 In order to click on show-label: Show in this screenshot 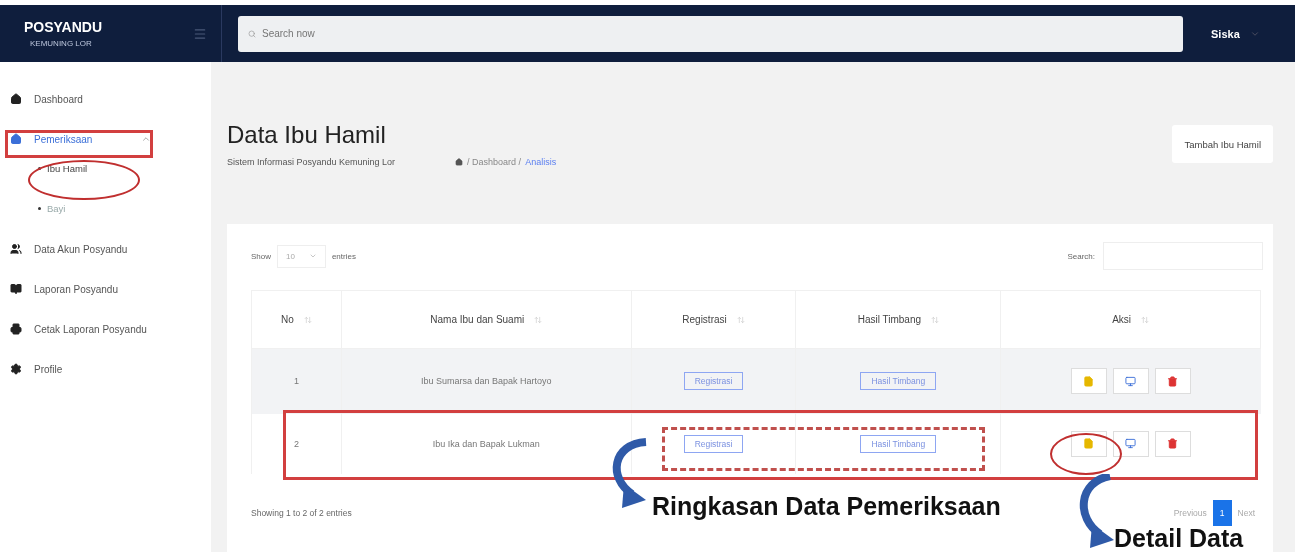, I will do `click(261, 256)`.